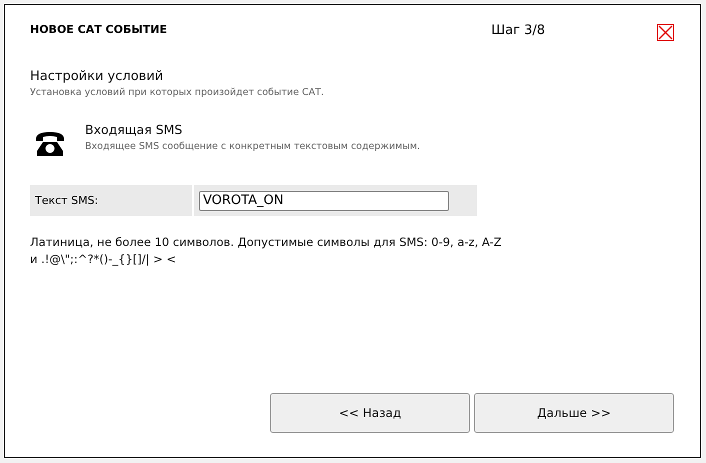 Image resolution: width=706 pixels, height=463 pixels. What do you see at coordinates (177, 92) in the screenshot?
I see `section-subtitle: Установка условий при которых произойдет событие САТ.` at bounding box center [177, 92].